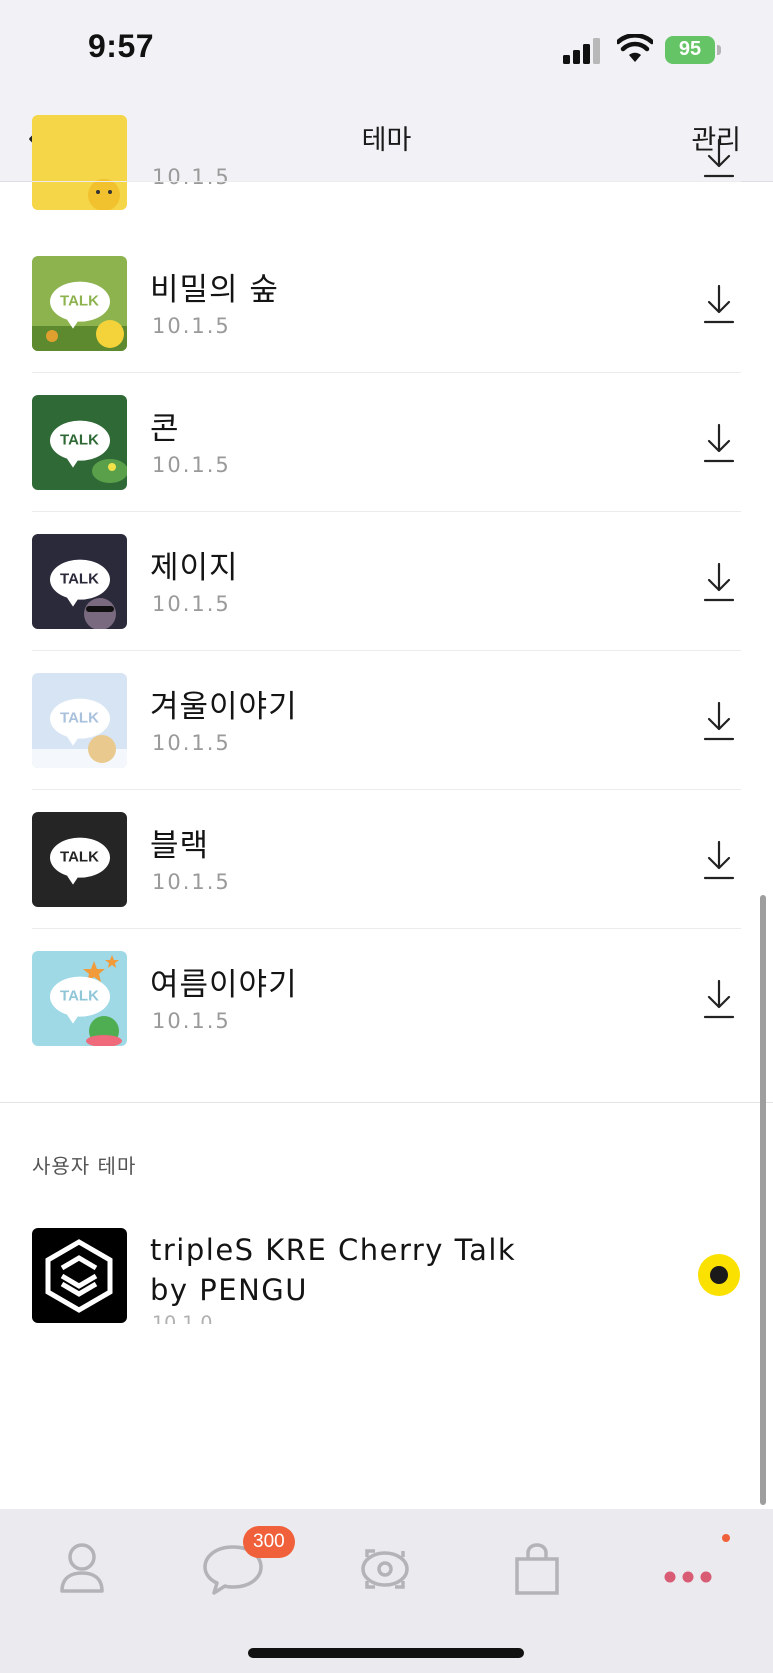 The width and height of the screenshot is (773, 1673). I want to click on custom-theme-name-line1: tripleS KRE Cherry Talk, so click(333, 1250).